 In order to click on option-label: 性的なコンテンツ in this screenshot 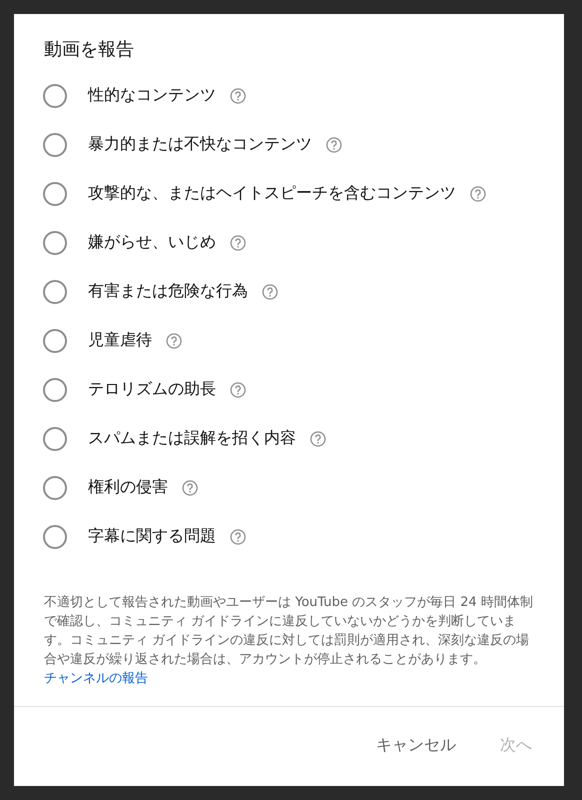, I will do `click(152, 95)`.